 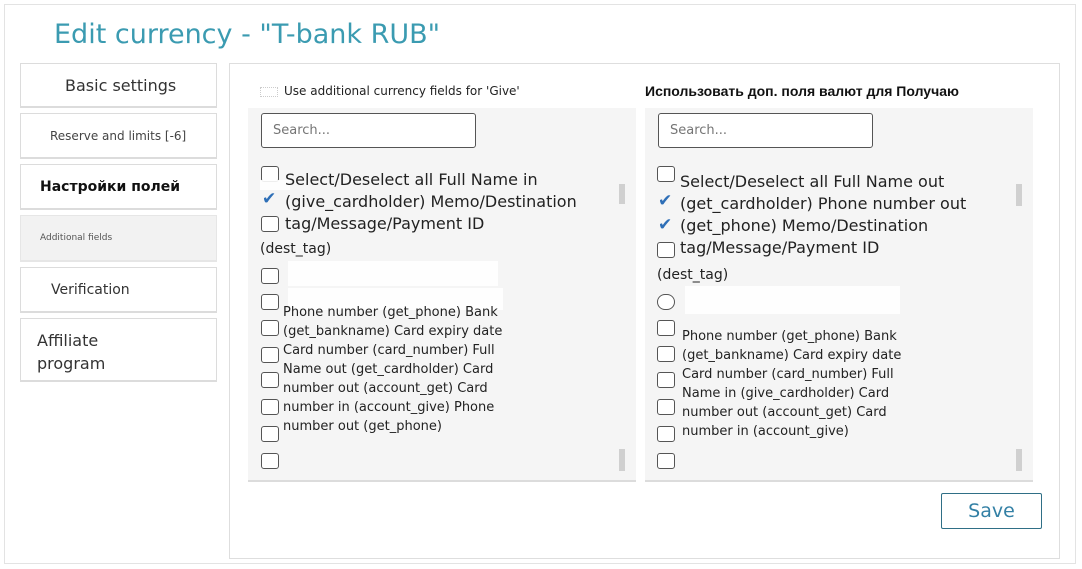 I want to click on get-fields-header: Использовать доп. поля валют для Получаю, so click(x=802, y=91).